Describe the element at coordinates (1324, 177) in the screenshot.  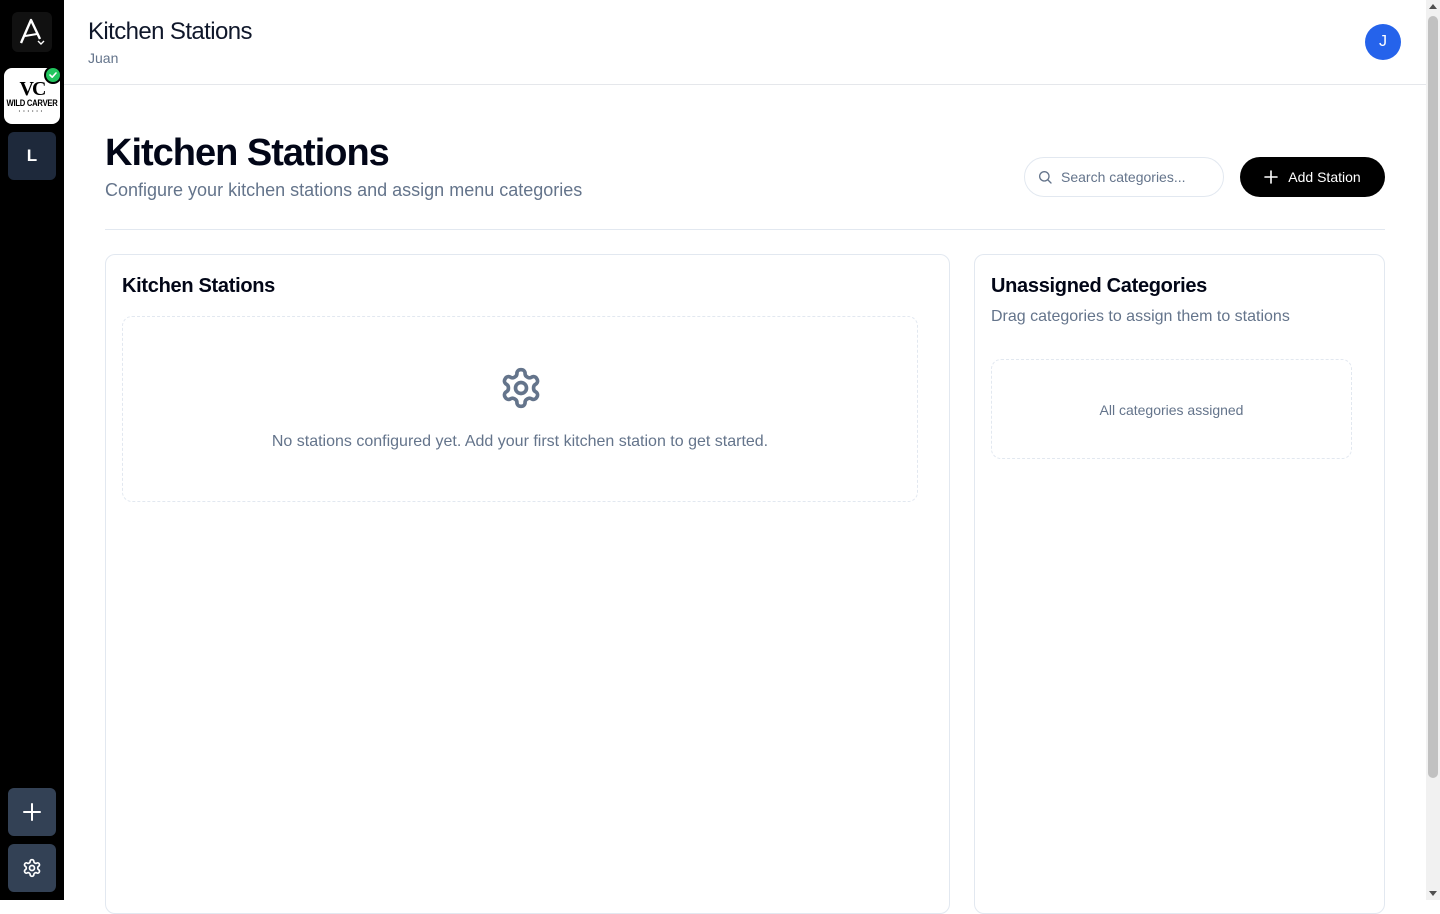
I see `add-station-label: Add Station` at that location.